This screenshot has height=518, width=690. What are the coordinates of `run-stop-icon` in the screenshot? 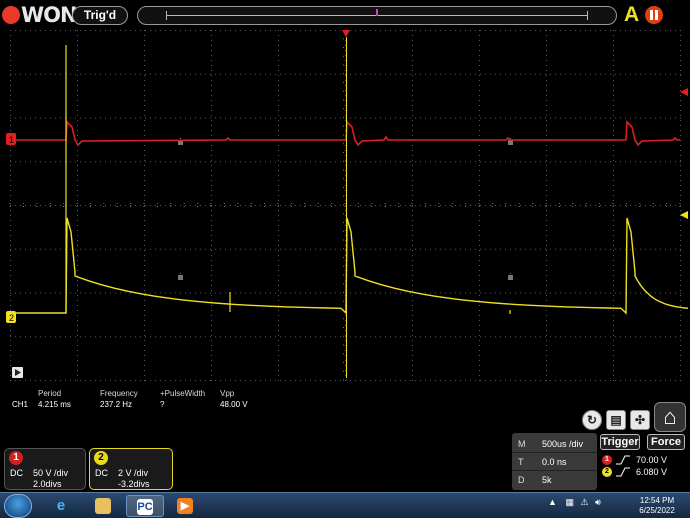 It's located at (654, 15).